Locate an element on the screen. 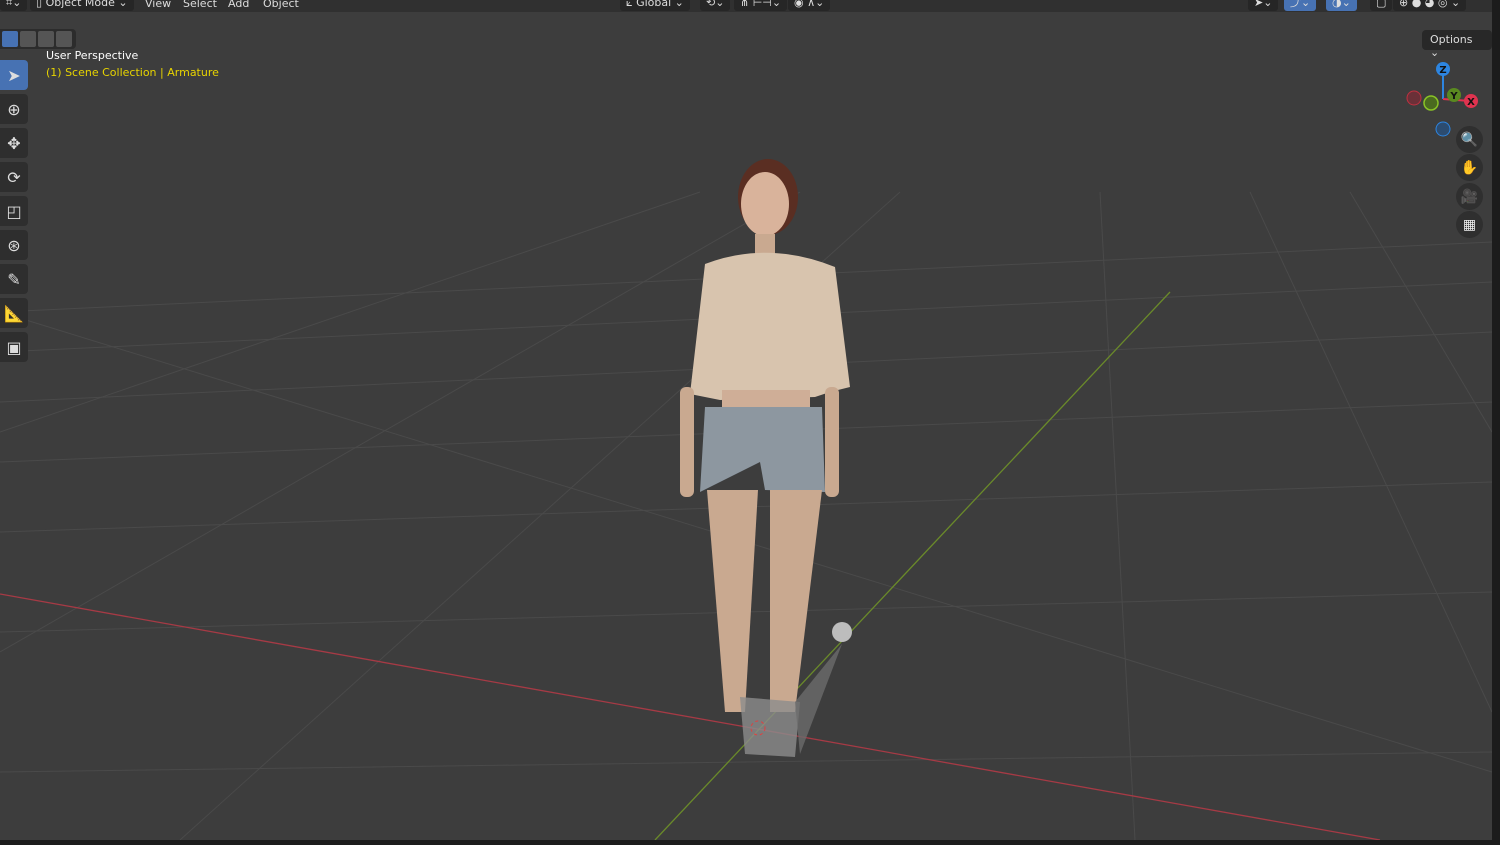  pan-hand-icon: ✋ is located at coordinates (1469, 167).